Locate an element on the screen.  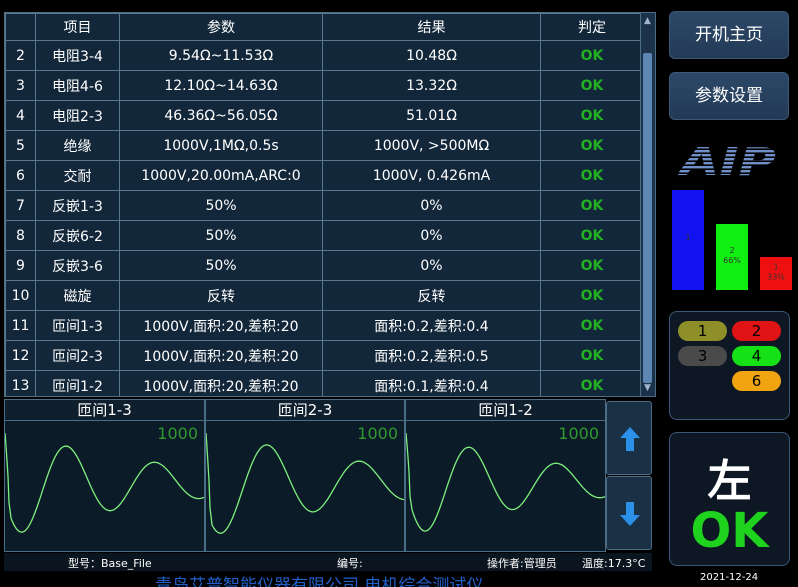
waveform-curve is located at coordinates (305, 483).